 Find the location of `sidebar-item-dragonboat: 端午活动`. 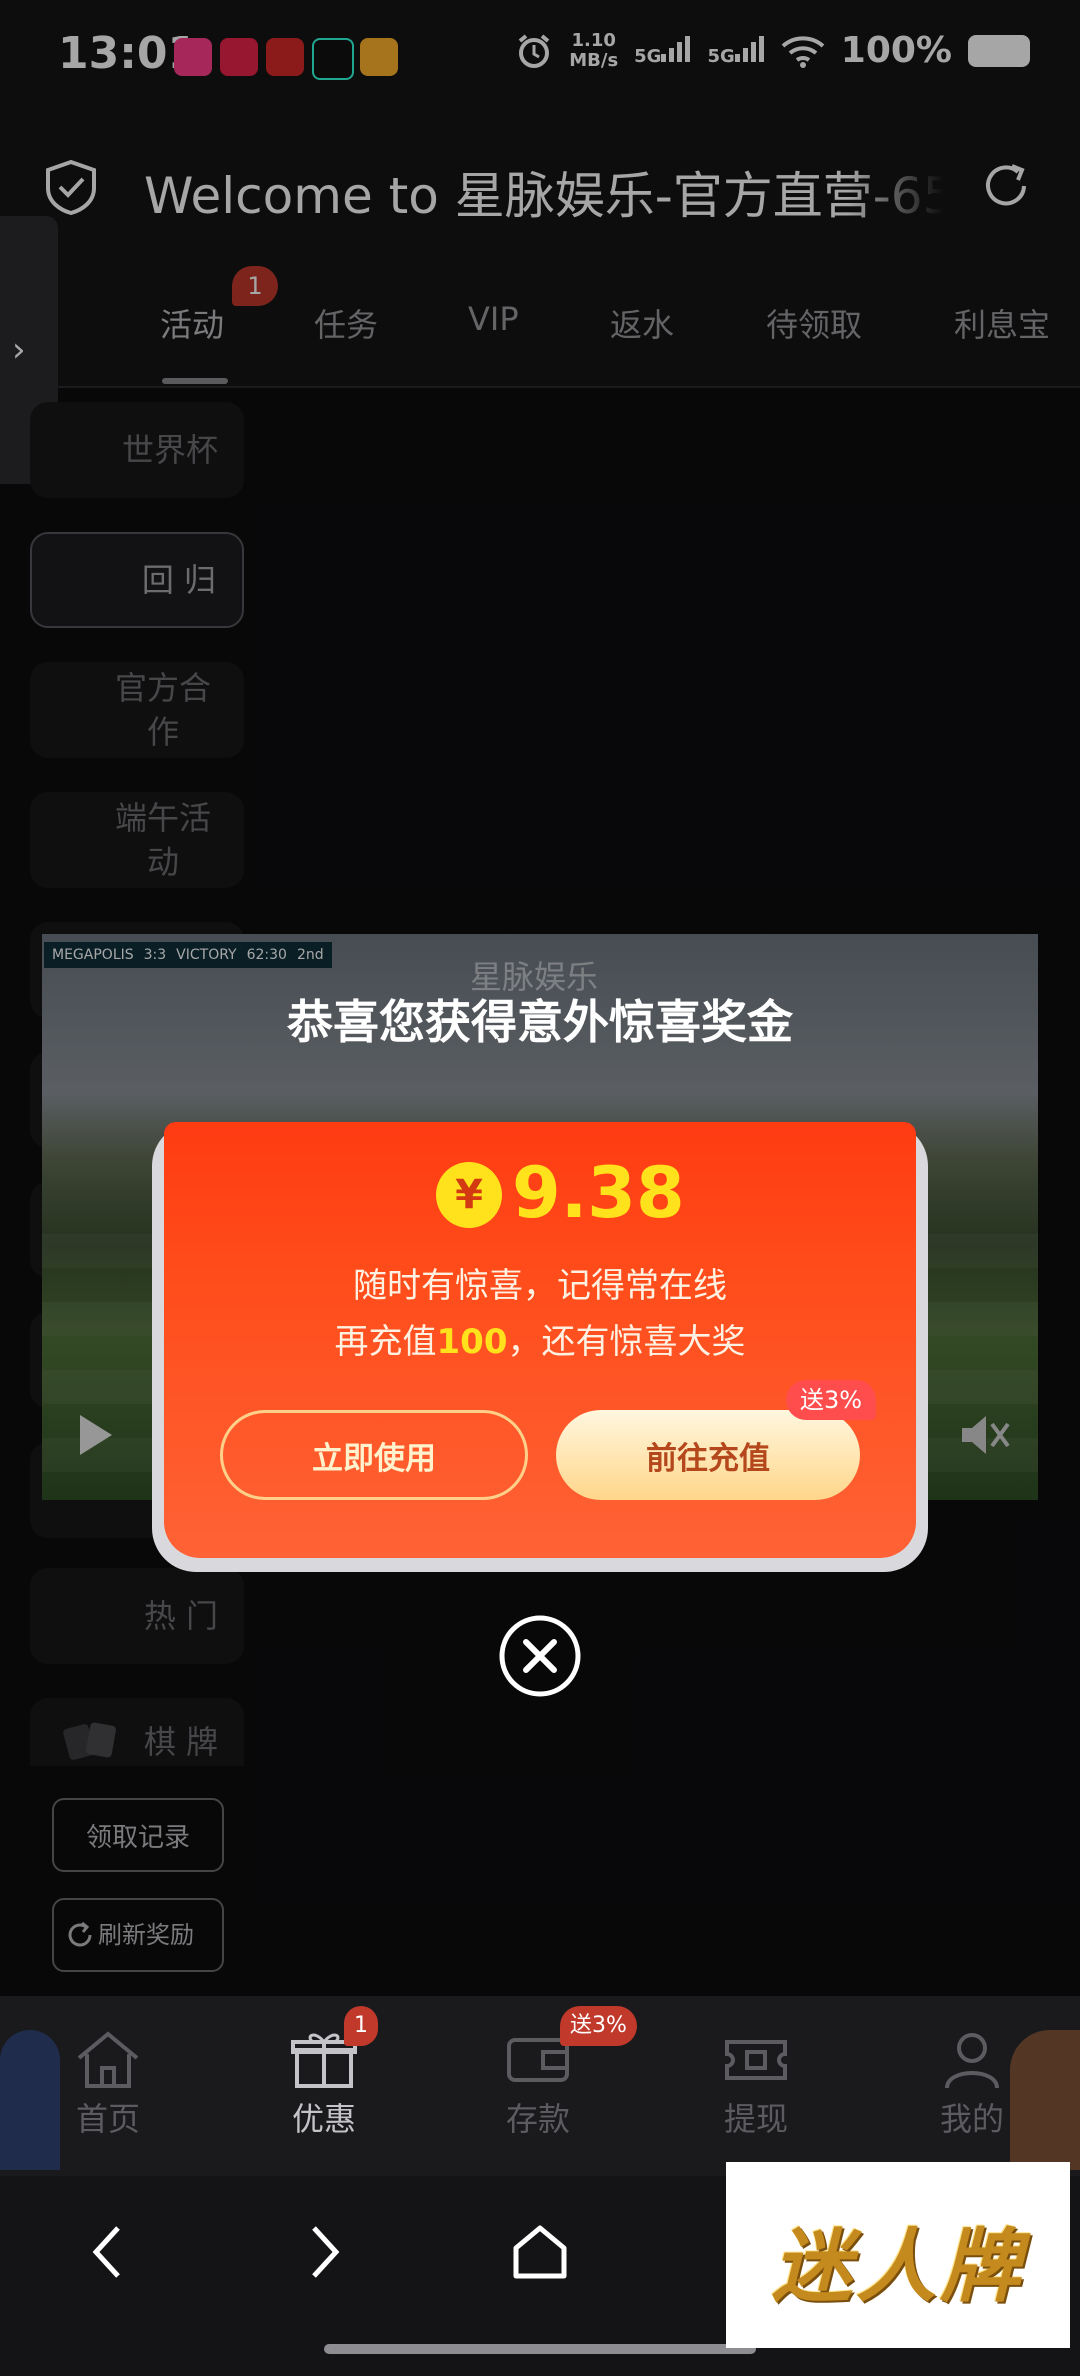

sidebar-item-dragonboat: 端午活动 is located at coordinates (137, 840).